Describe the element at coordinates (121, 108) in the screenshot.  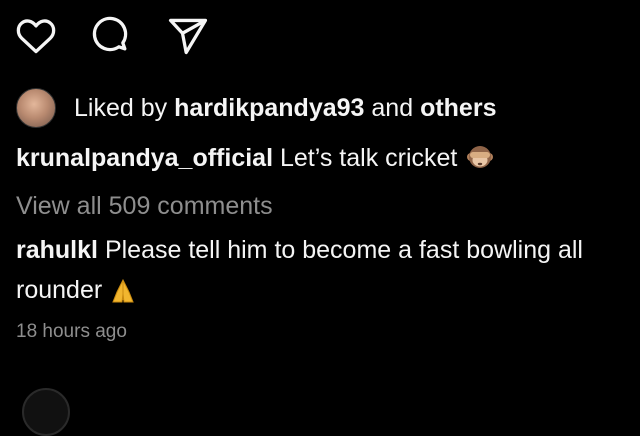
I see `likes-prefix: Liked by` at that location.